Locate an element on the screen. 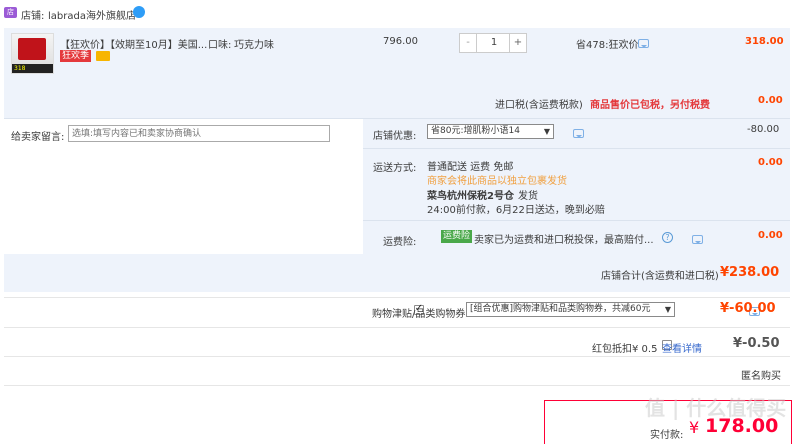  promo-badge: 狂欢季 is located at coordinates (76, 56).